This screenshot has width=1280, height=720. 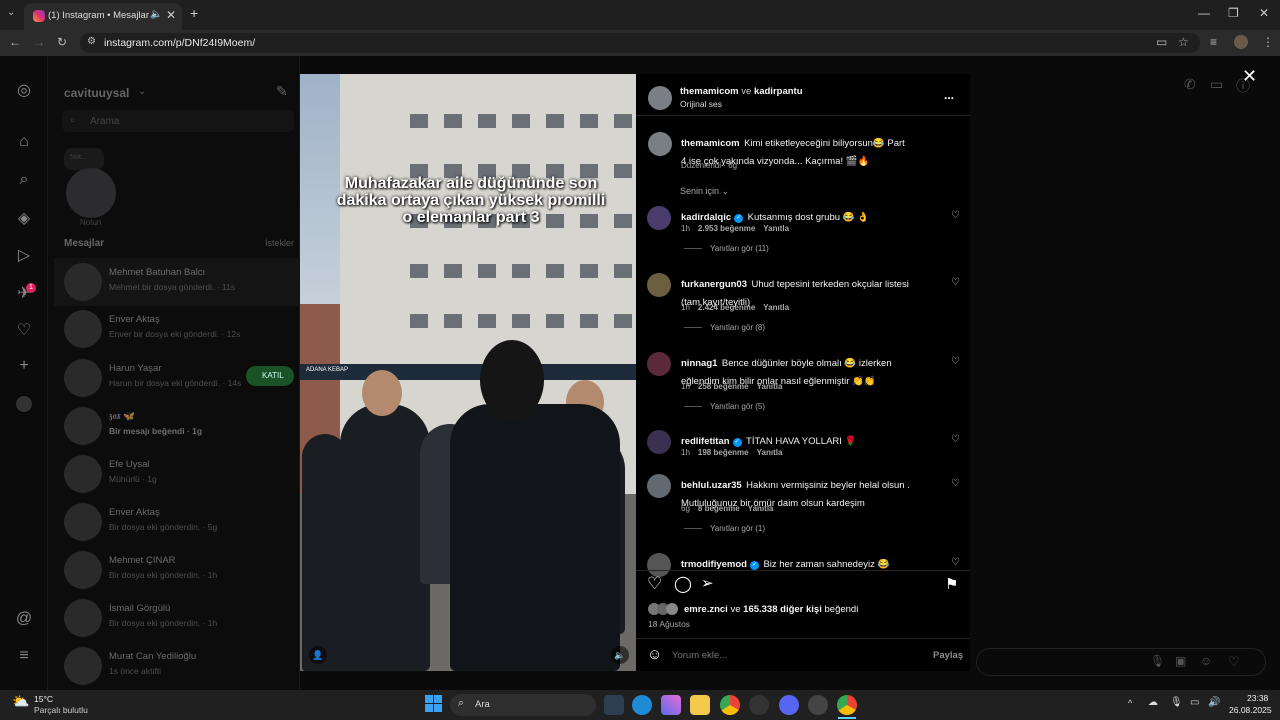 I want to click on media-control-icon: ≡, so click(x=1213, y=42).